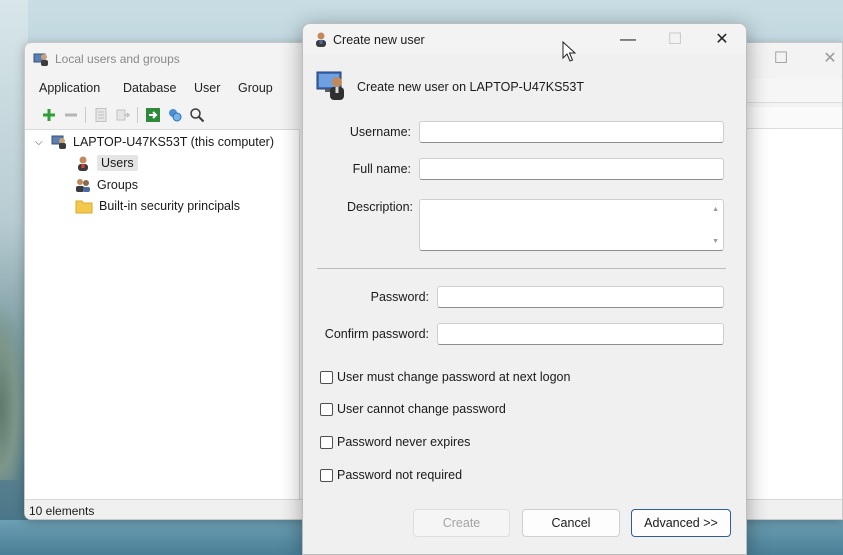 The image size is (843, 555). Describe the element at coordinates (207, 88) in the screenshot. I see `menu-user: User` at that location.